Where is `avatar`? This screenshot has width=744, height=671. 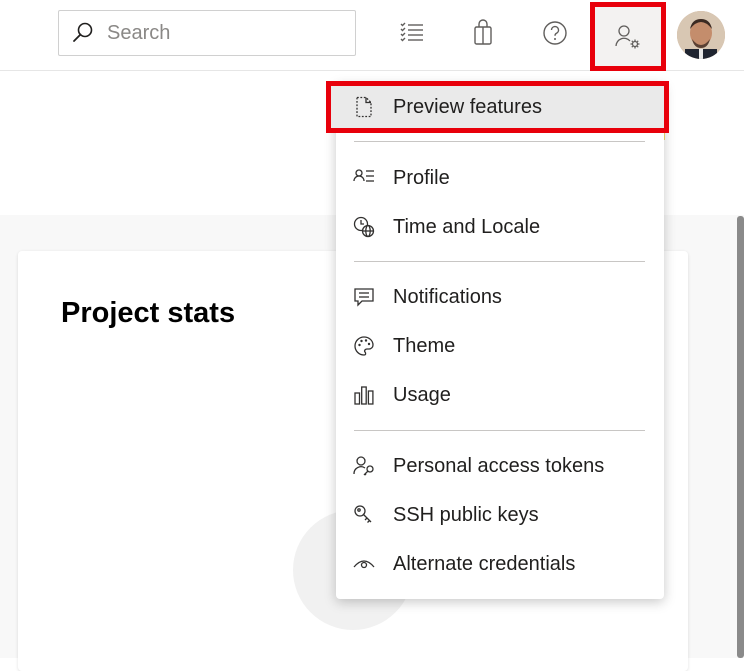
avatar is located at coordinates (701, 35).